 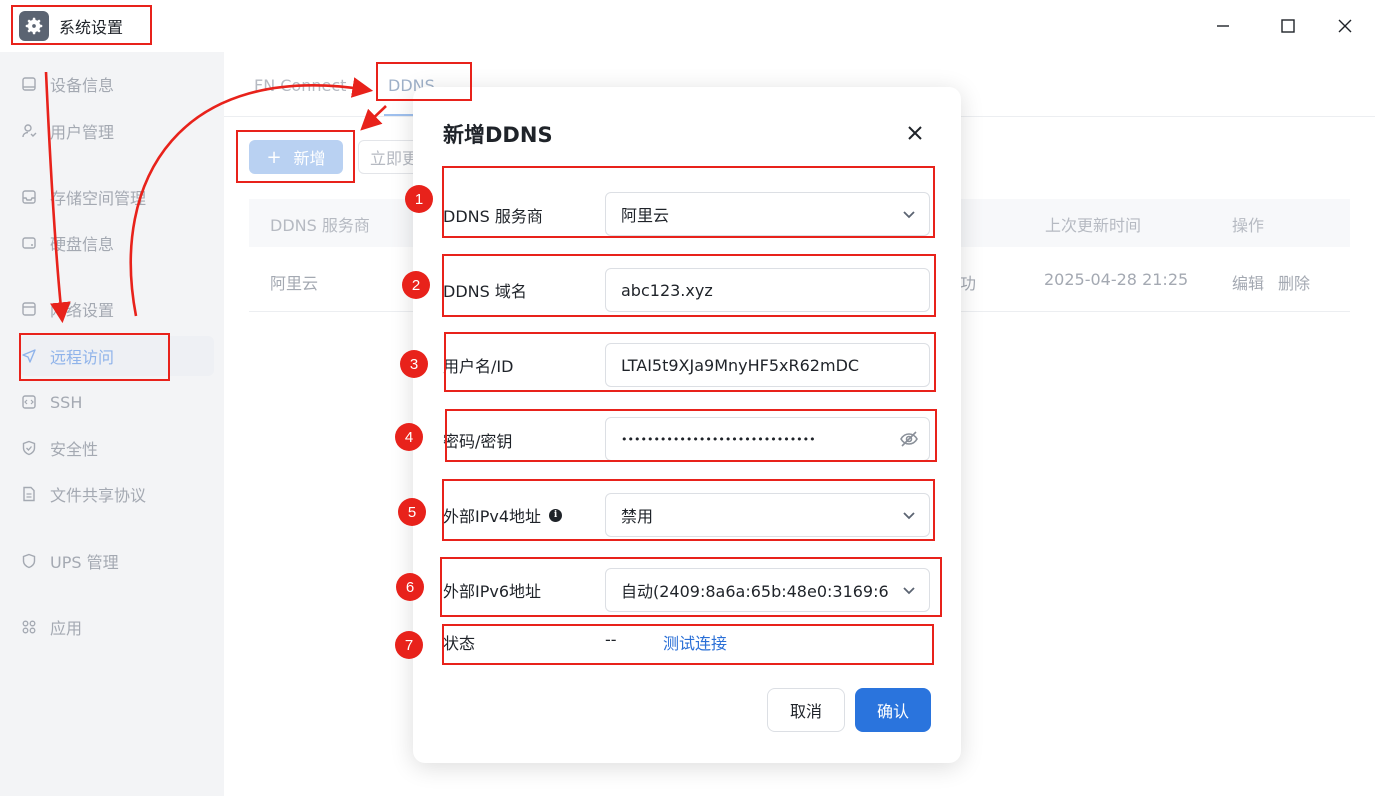 What do you see at coordinates (117, 131) in the screenshot?
I see `sidebar-item-users: 用户管理` at bounding box center [117, 131].